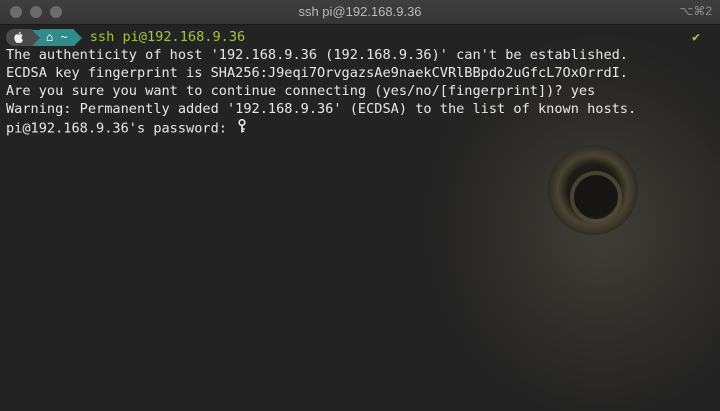 This screenshot has height=411, width=720. Describe the element at coordinates (19, 37) in the screenshot. I see `apple-icon` at that location.